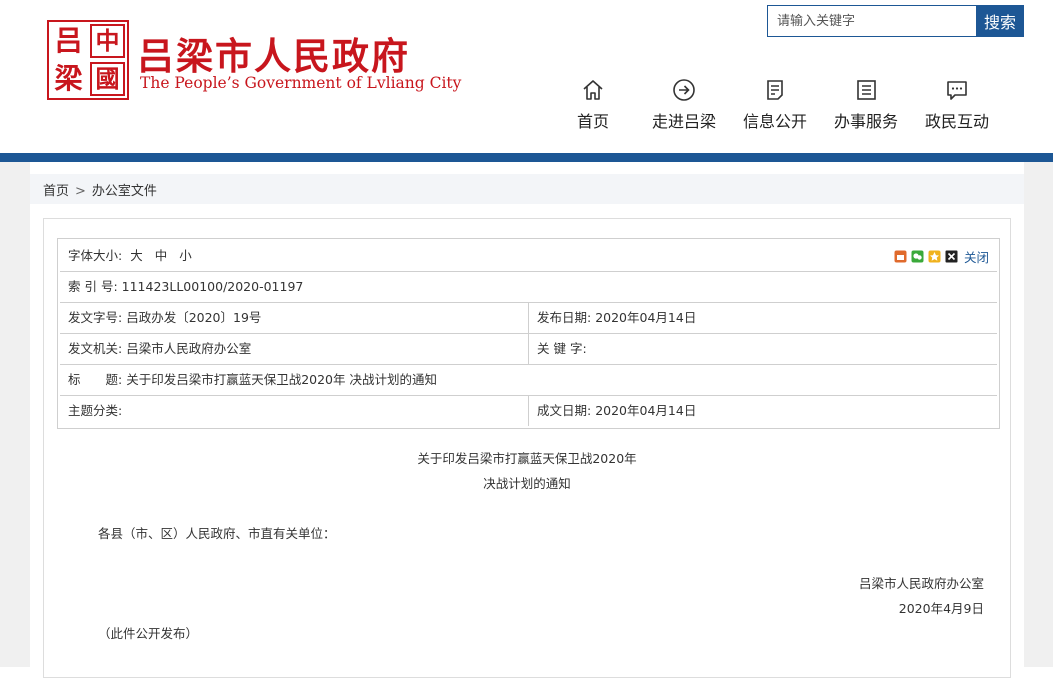 The width and height of the screenshot is (1053, 678). What do you see at coordinates (107, 79) in the screenshot?
I see `logo-char: 國` at bounding box center [107, 79].